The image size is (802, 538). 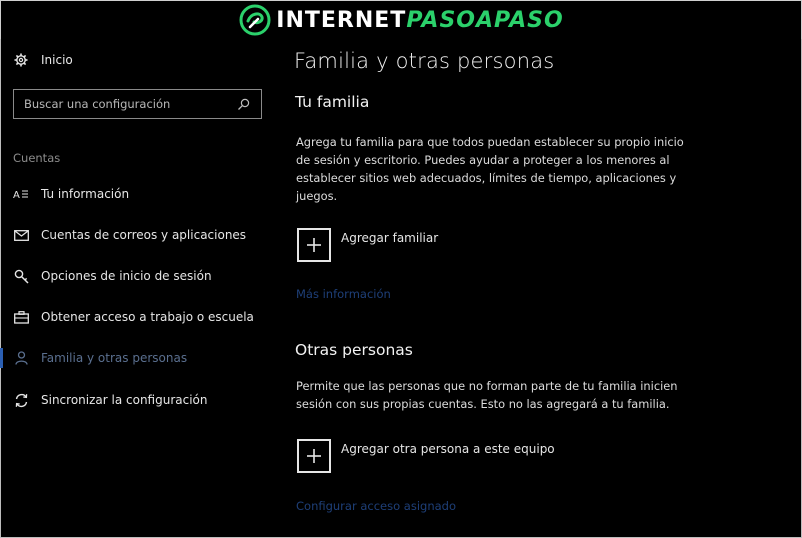 What do you see at coordinates (129, 104) in the screenshot?
I see `search-input` at bounding box center [129, 104].